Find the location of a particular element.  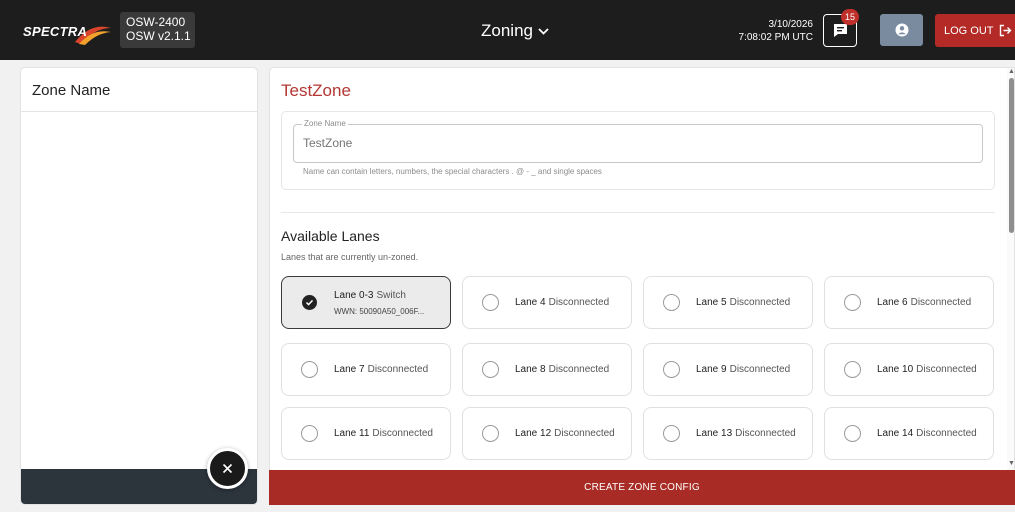

lane-label: Lane 7 Disconnected is located at coordinates (381, 369).